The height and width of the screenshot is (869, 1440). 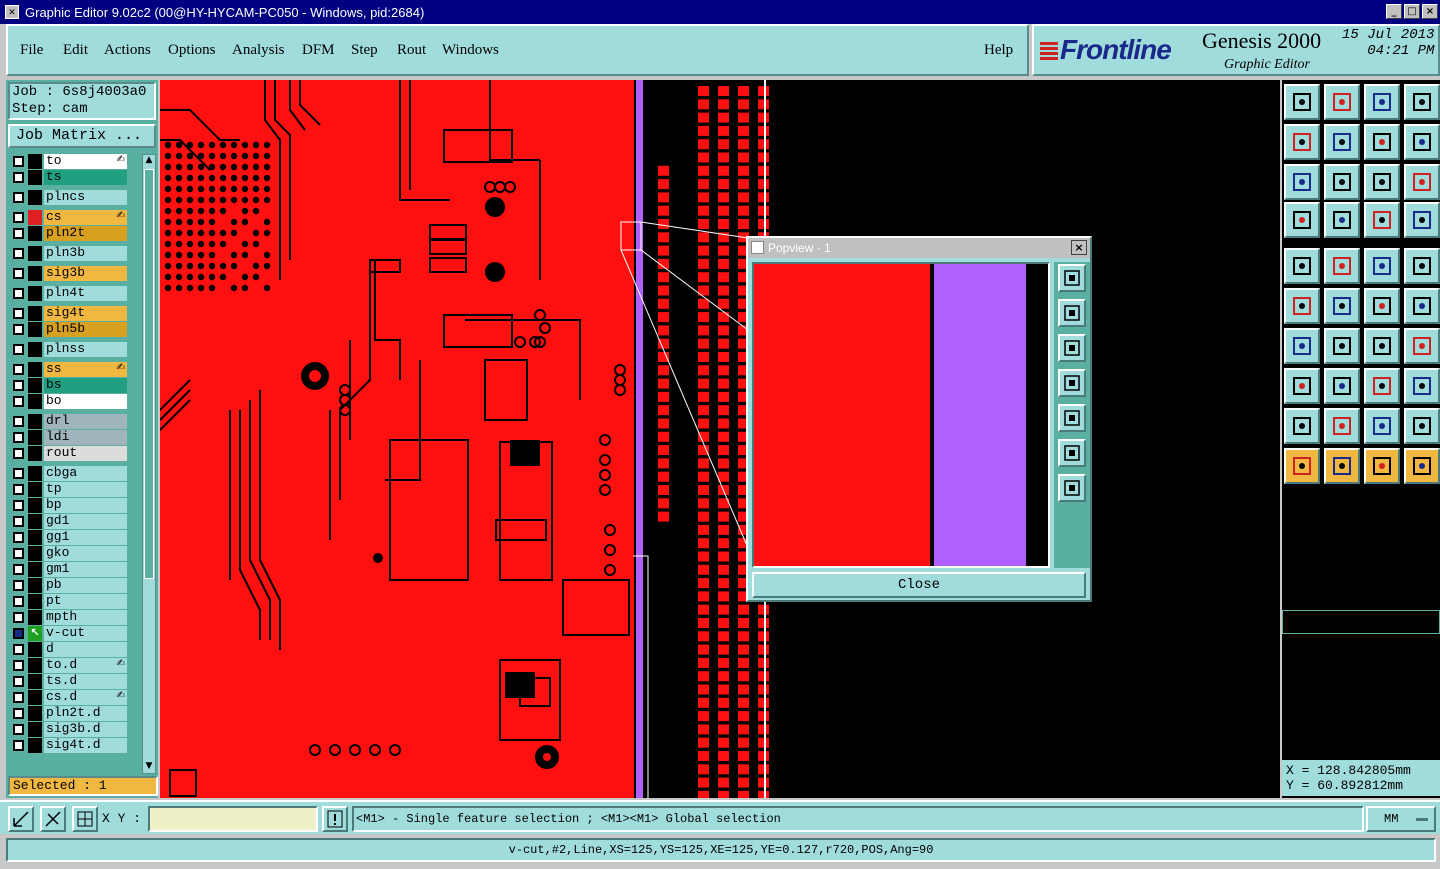 What do you see at coordinates (53, 819) in the screenshot?
I see `measure-icon` at bounding box center [53, 819].